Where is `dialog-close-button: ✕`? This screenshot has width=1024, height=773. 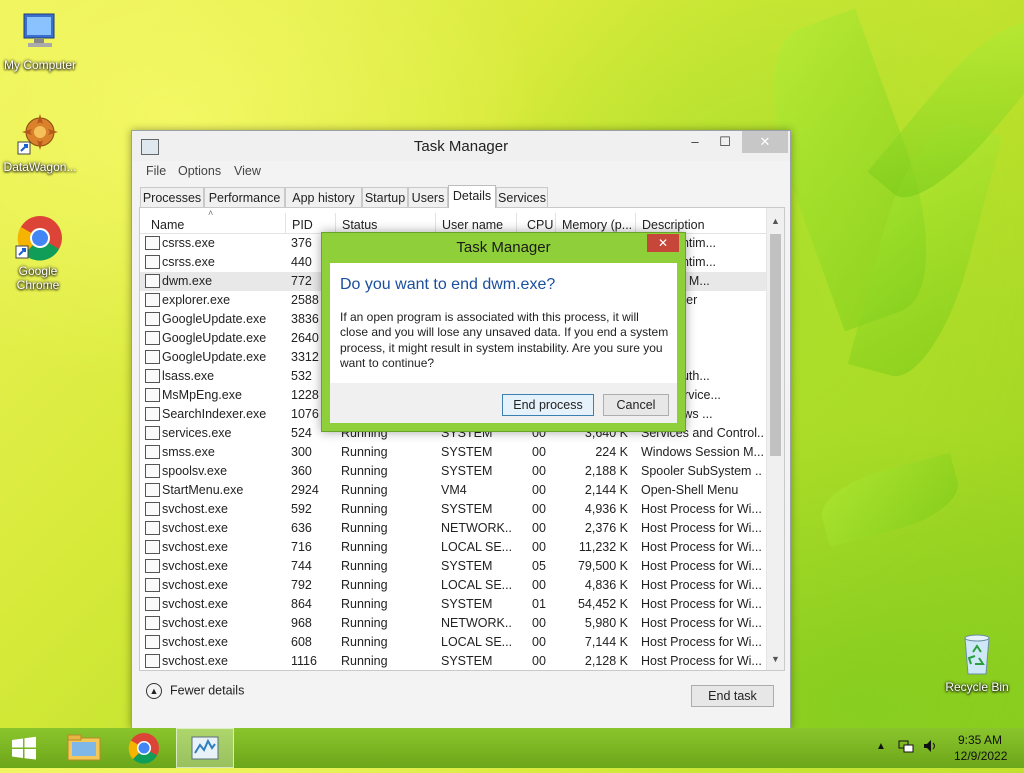
dialog-close-button: ✕ is located at coordinates (663, 243).